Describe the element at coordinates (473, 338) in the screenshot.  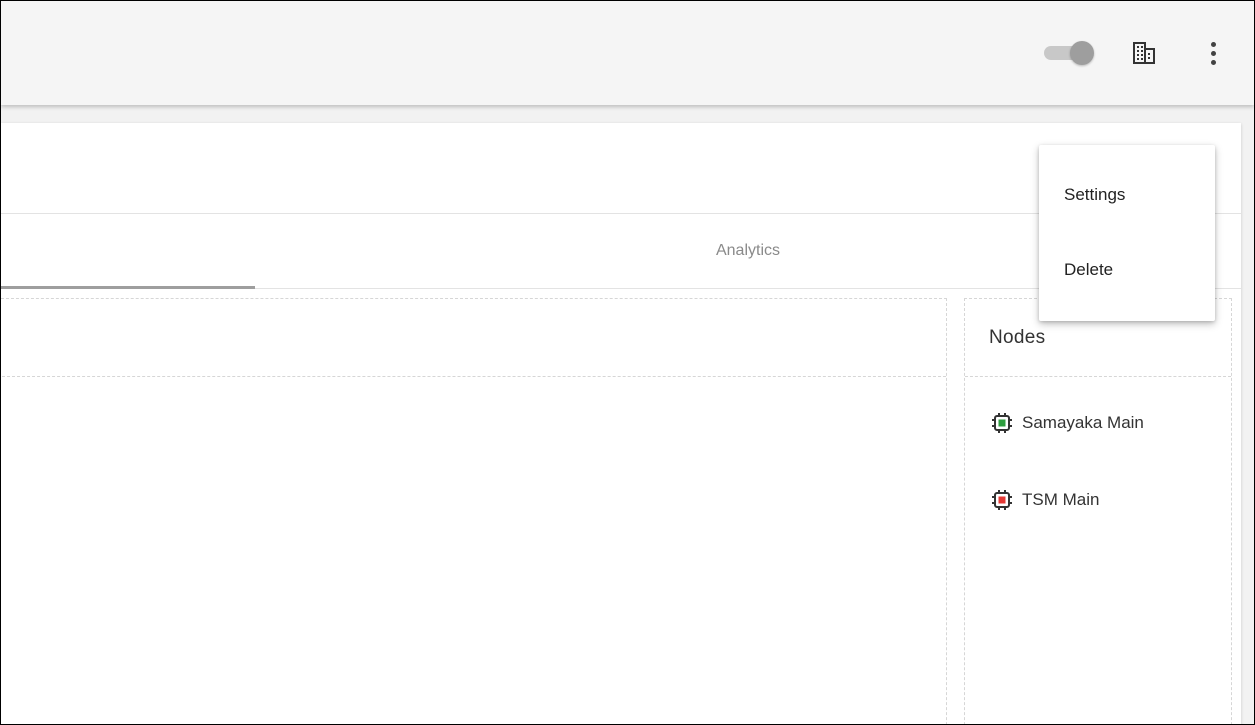
I see `left-panel-header` at that location.